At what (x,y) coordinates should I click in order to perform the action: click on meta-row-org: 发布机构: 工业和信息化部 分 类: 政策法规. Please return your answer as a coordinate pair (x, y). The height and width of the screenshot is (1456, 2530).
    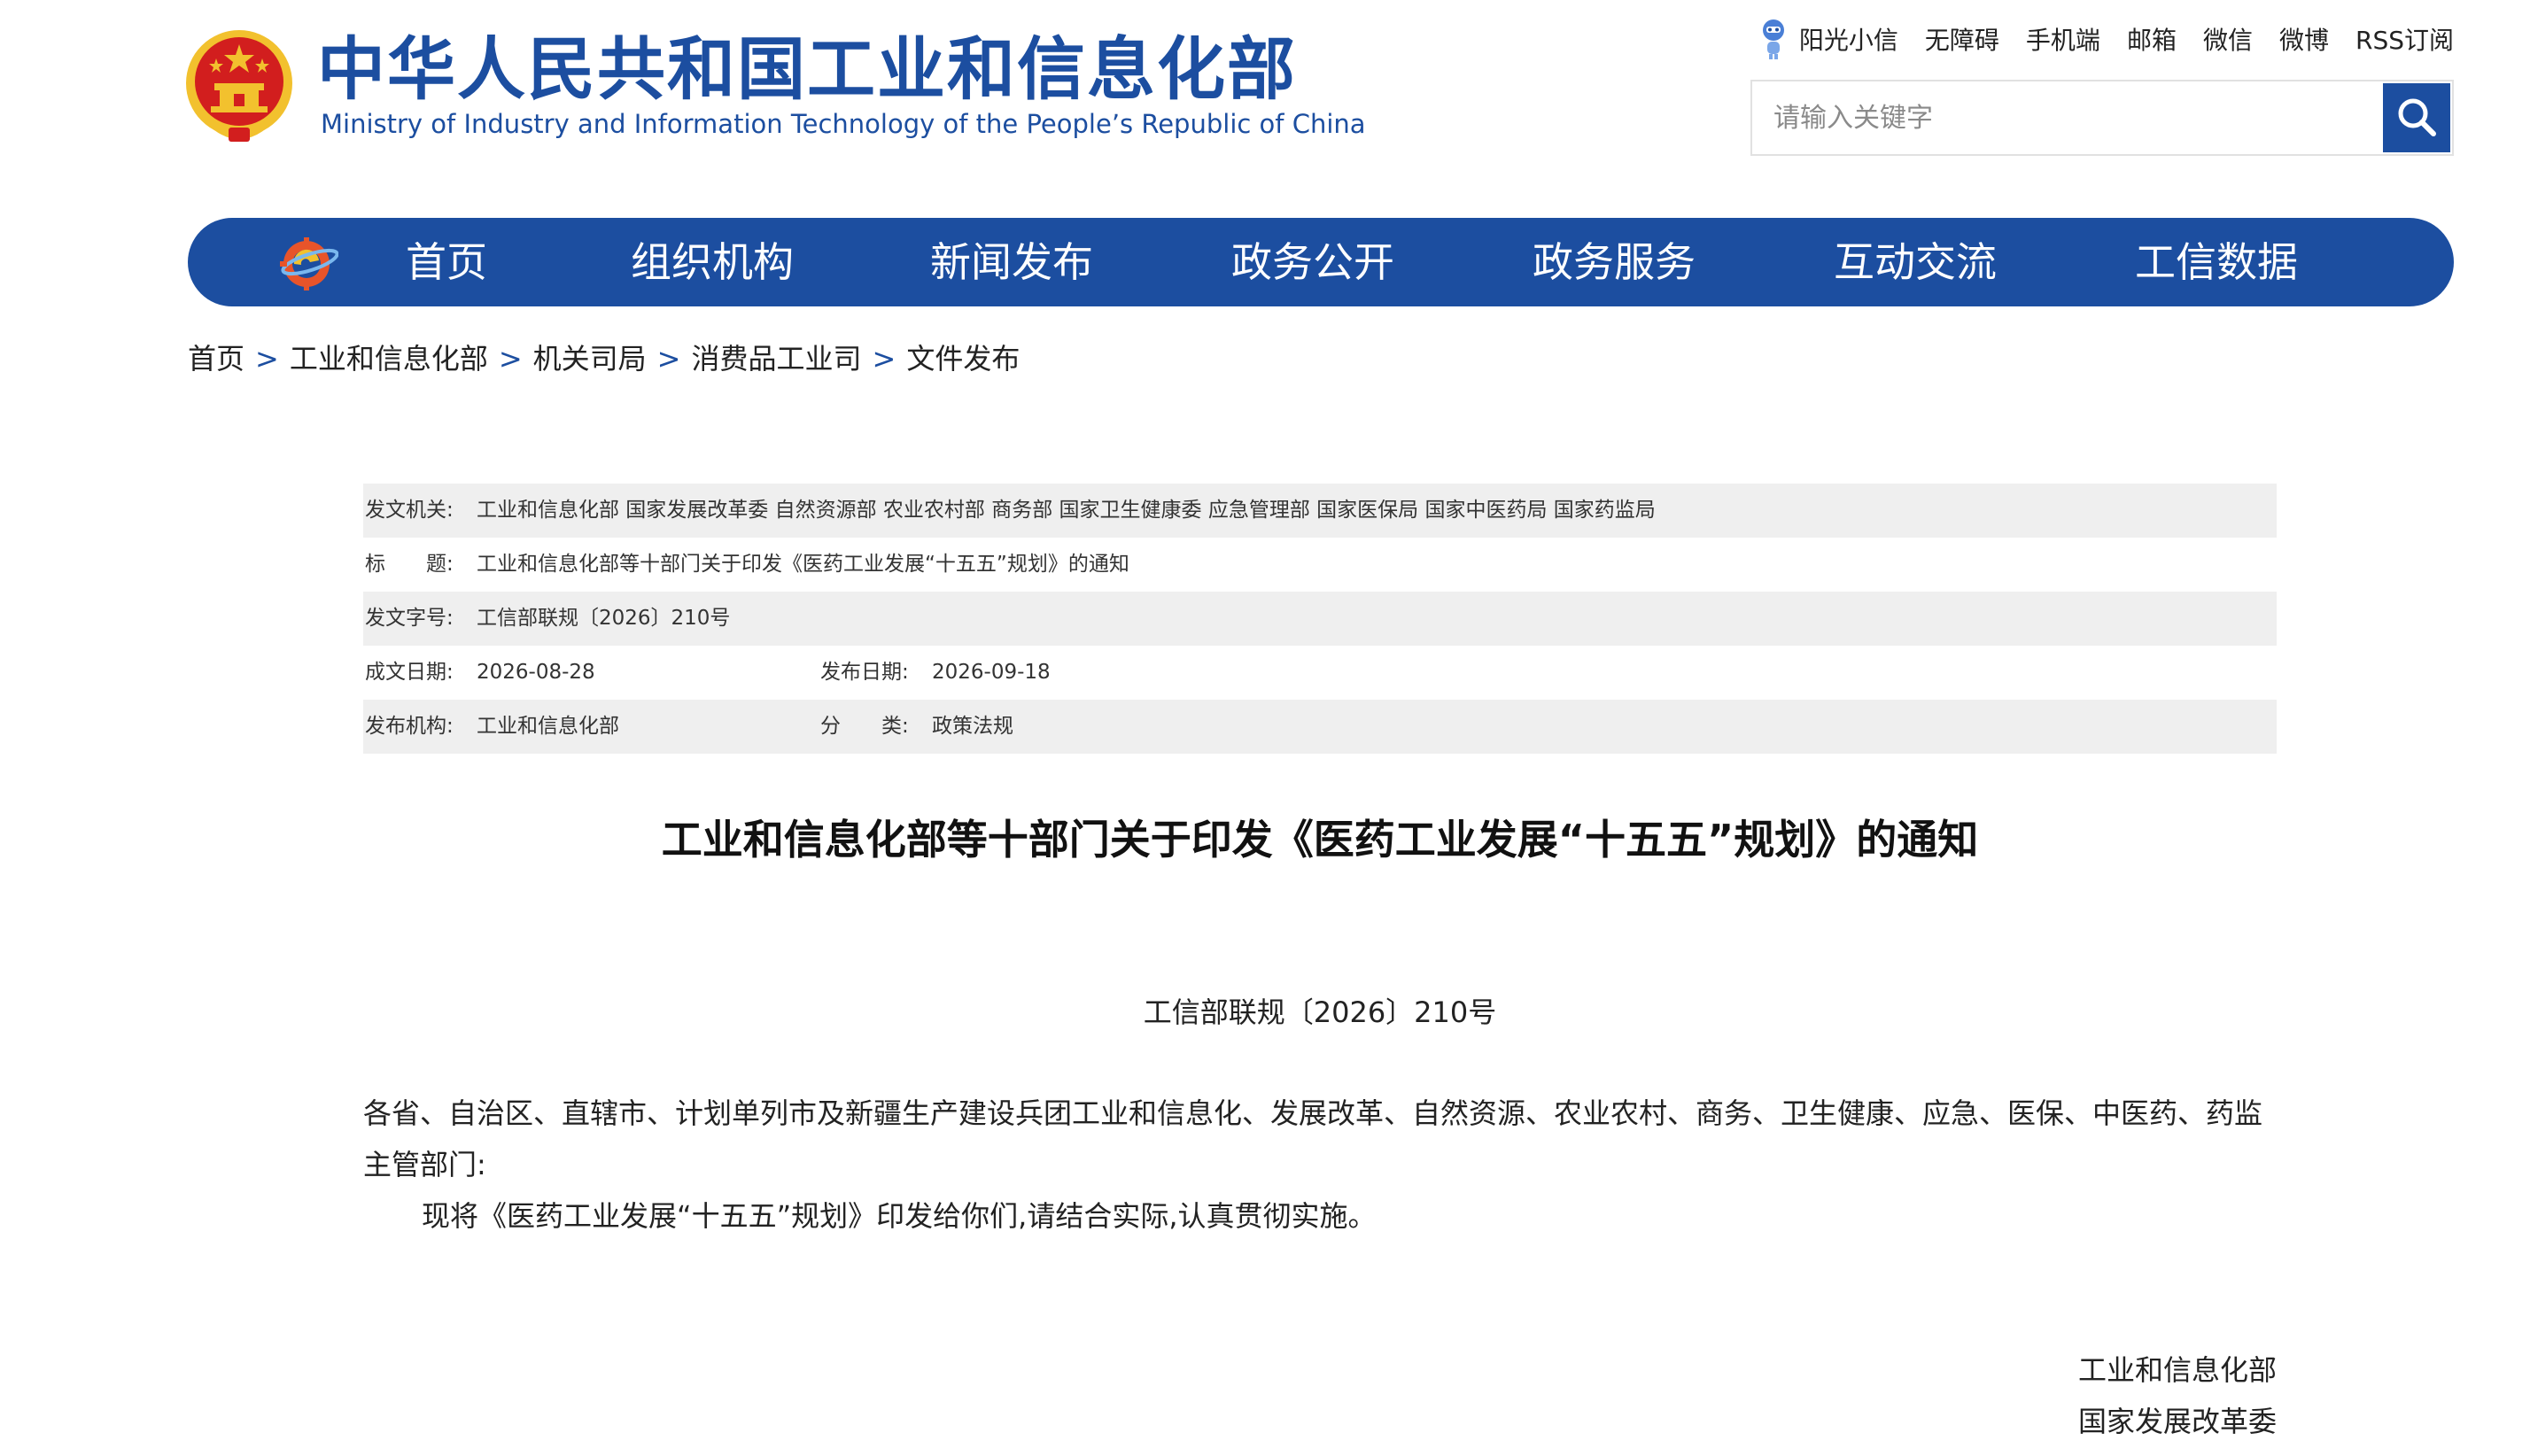
    Looking at the image, I should click on (1320, 727).